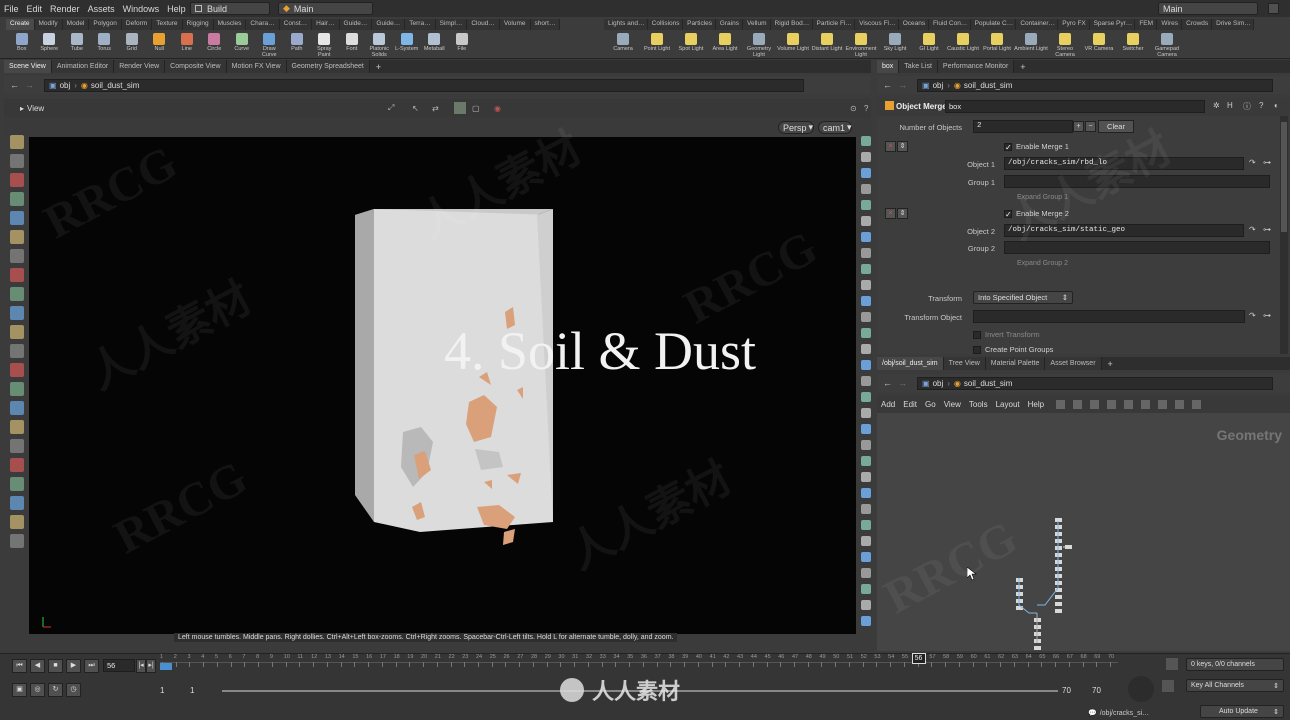  What do you see at coordinates (380, 44) in the screenshot?
I see `tool-platonic-solids: Platonic Solids` at bounding box center [380, 44].